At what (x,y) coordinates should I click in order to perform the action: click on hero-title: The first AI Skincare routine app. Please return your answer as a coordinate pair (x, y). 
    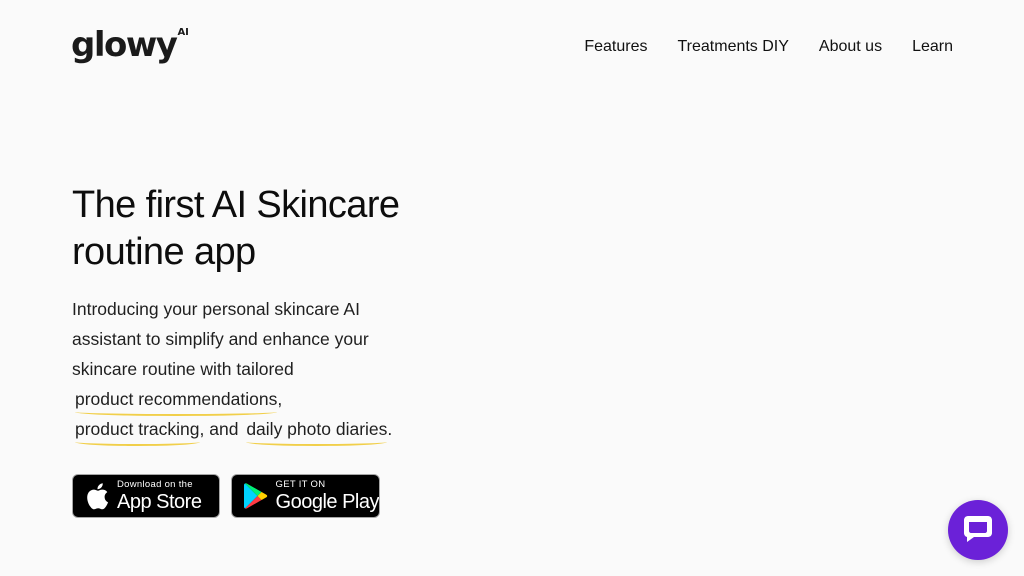
    Looking at the image, I should click on (282, 229).